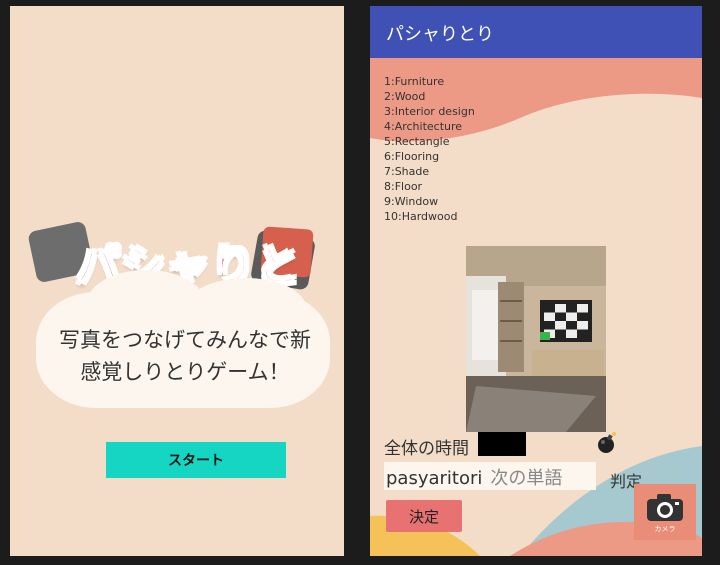 The image size is (720, 565). Describe the element at coordinates (526, 478) in the screenshot. I see `word-input-placeholder: 次の単語` at that location.